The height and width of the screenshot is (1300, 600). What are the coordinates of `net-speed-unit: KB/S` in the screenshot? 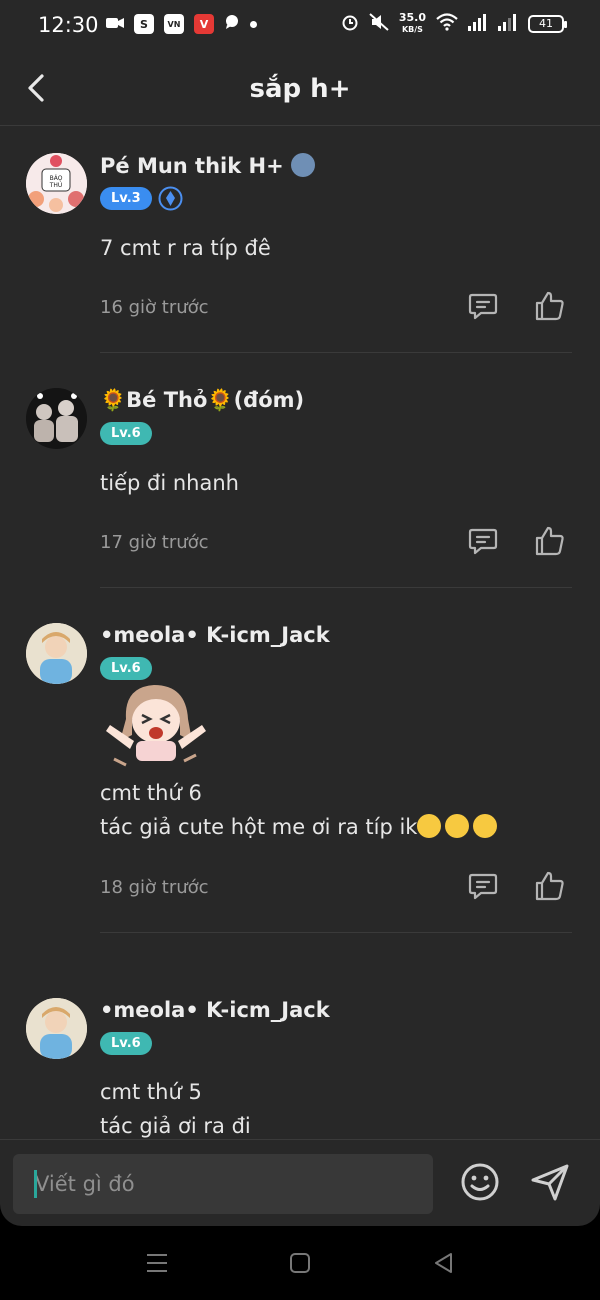 It's located at (412, 29).